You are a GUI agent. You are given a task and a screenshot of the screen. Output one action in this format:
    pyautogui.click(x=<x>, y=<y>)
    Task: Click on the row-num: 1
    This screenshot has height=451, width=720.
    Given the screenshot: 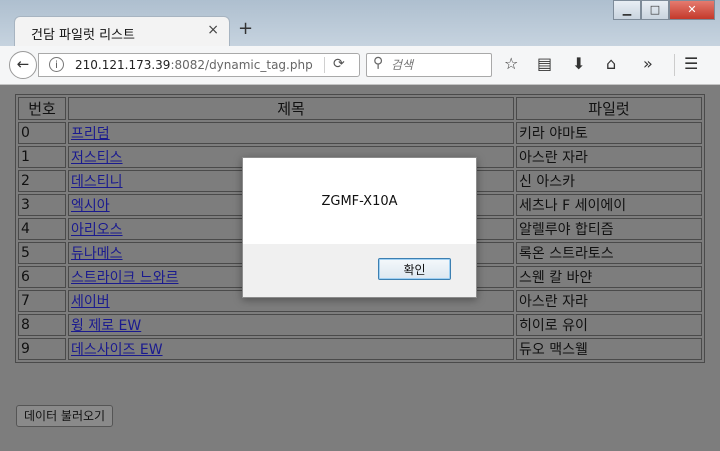 What is the action you would take?
    pyautogui.click(x=42, y=157)
    